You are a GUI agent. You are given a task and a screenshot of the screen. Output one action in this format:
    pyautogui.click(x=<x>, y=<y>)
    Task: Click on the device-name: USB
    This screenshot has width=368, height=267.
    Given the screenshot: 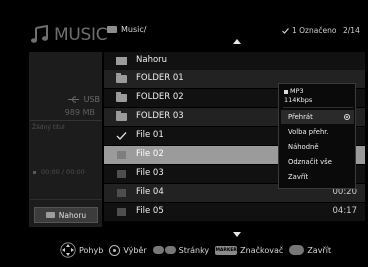 What is the action you would take?
    pyautogui.click(x=91, y=99)
    